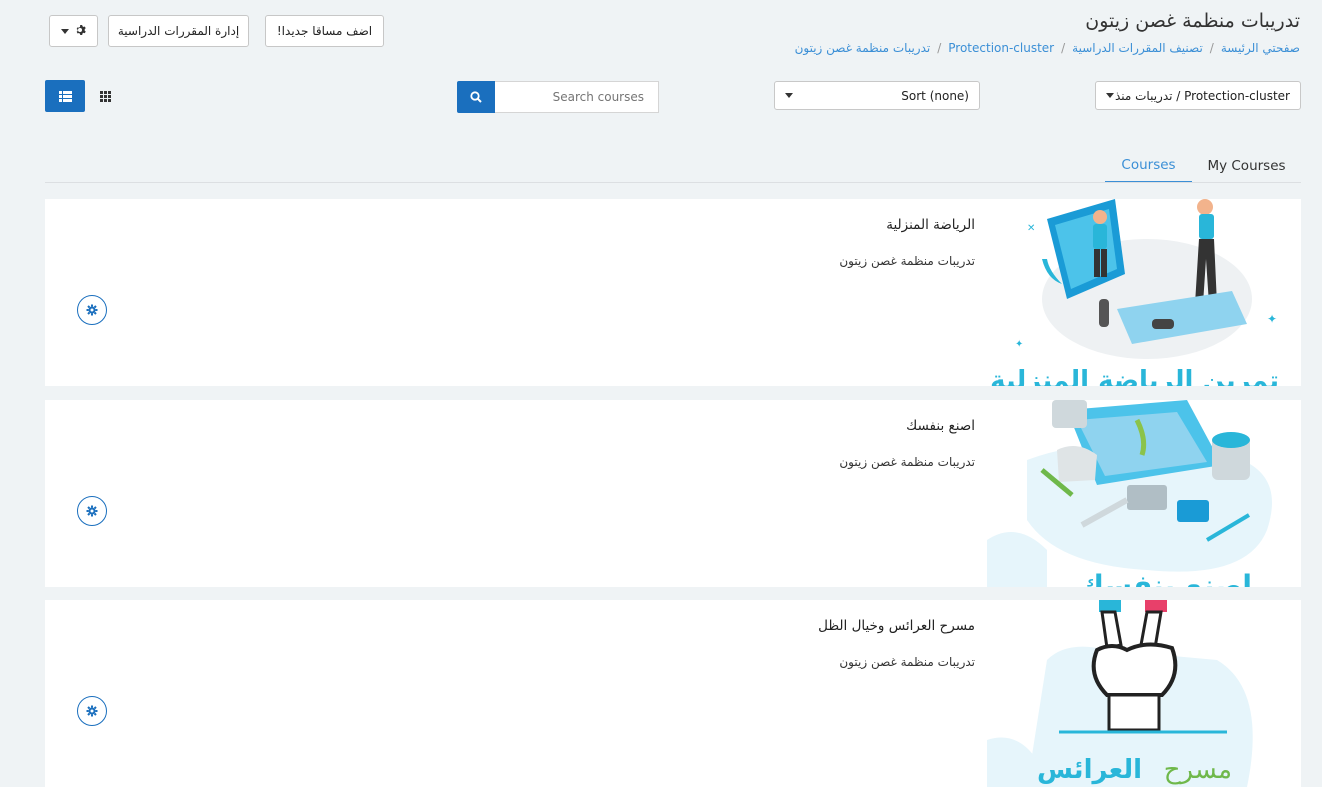 Image resolution: width=1322 pixels, height=787 pixels. I want to click on sort-select: Sort (none), so click(877, 95).